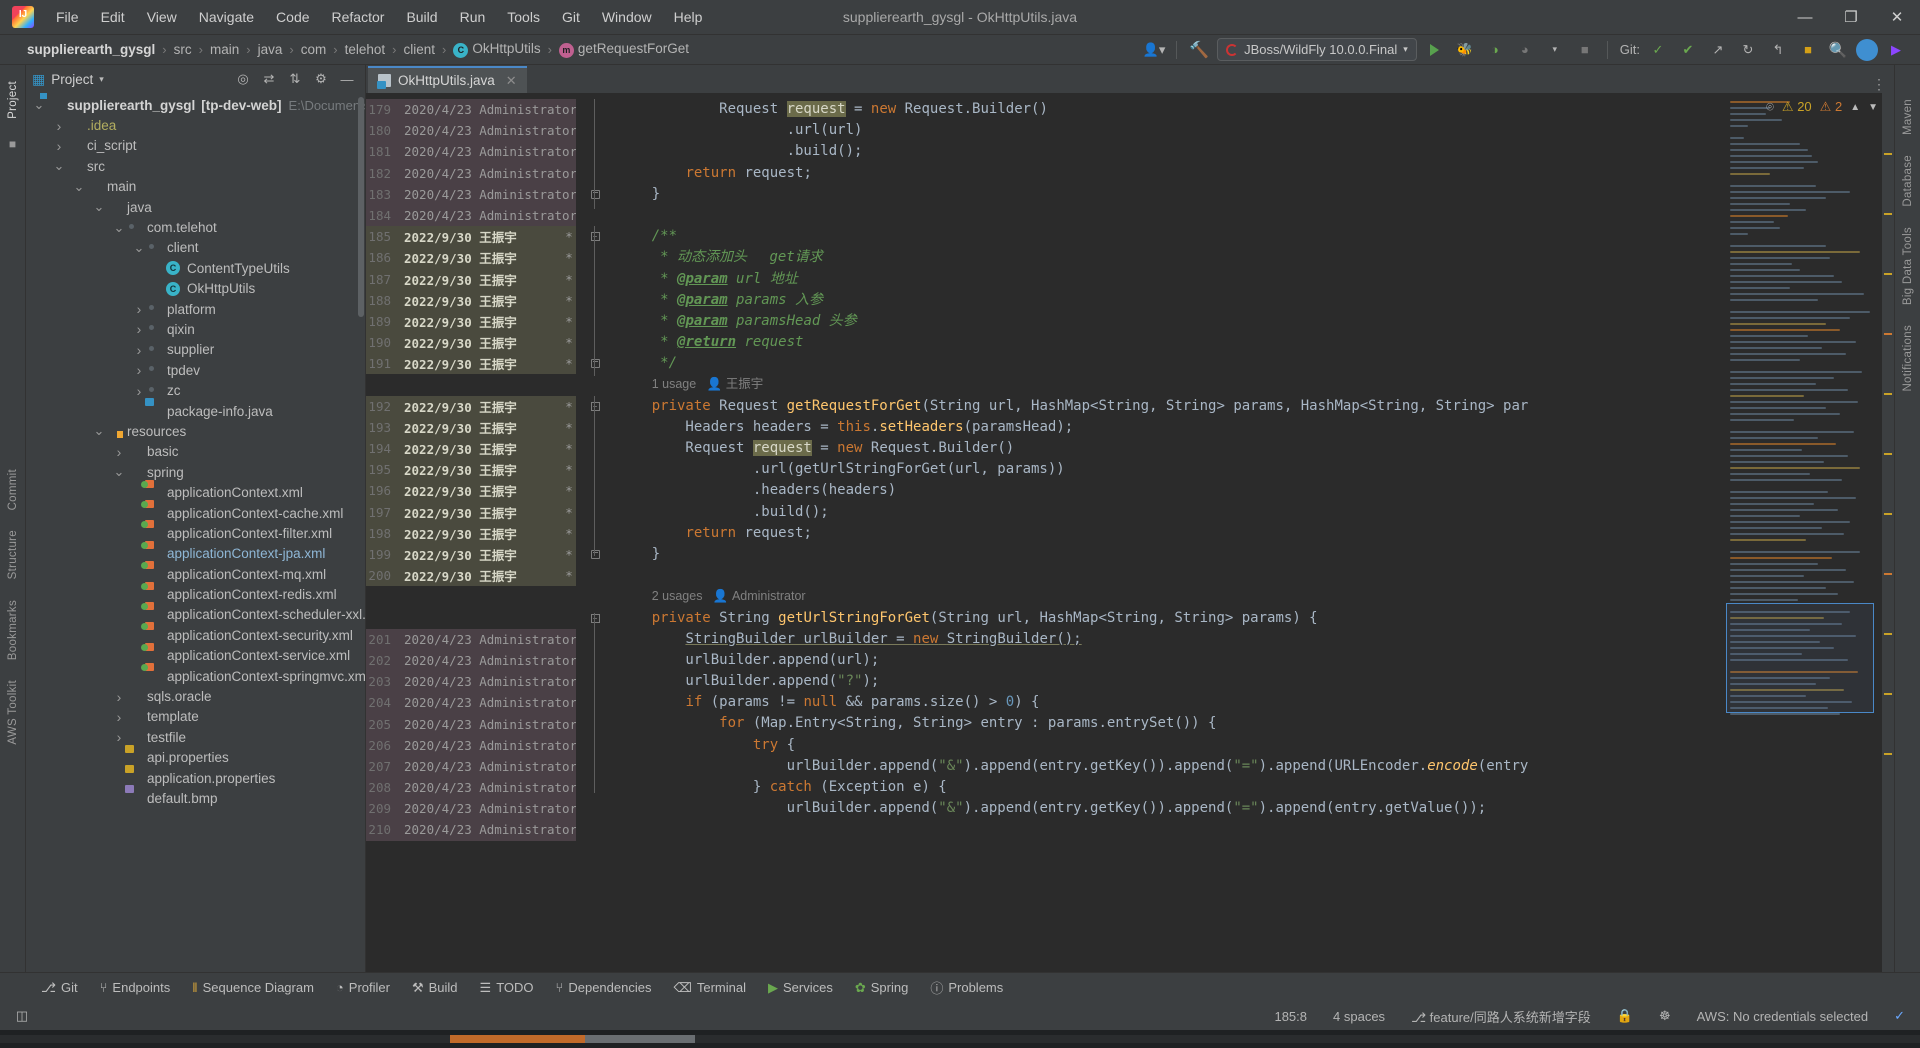  What do you see at coordinates (195, 329) in the screenshot?
I see `tree-item-qixin: › qixin` at bounding box center [195, 329].